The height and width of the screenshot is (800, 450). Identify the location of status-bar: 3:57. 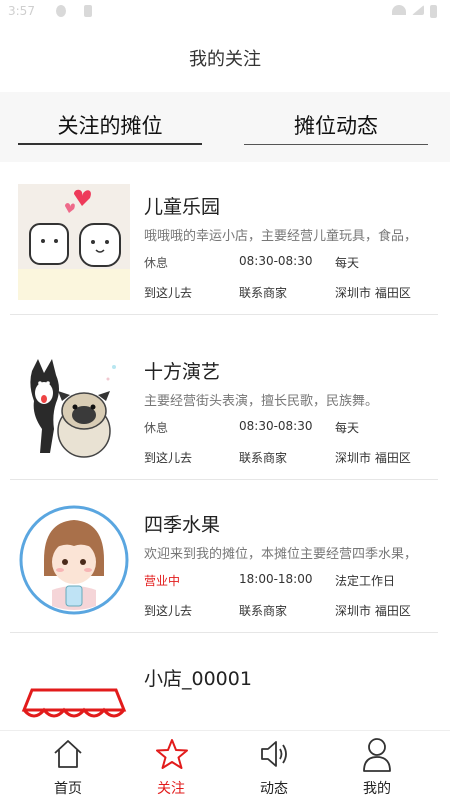
(225, 12).